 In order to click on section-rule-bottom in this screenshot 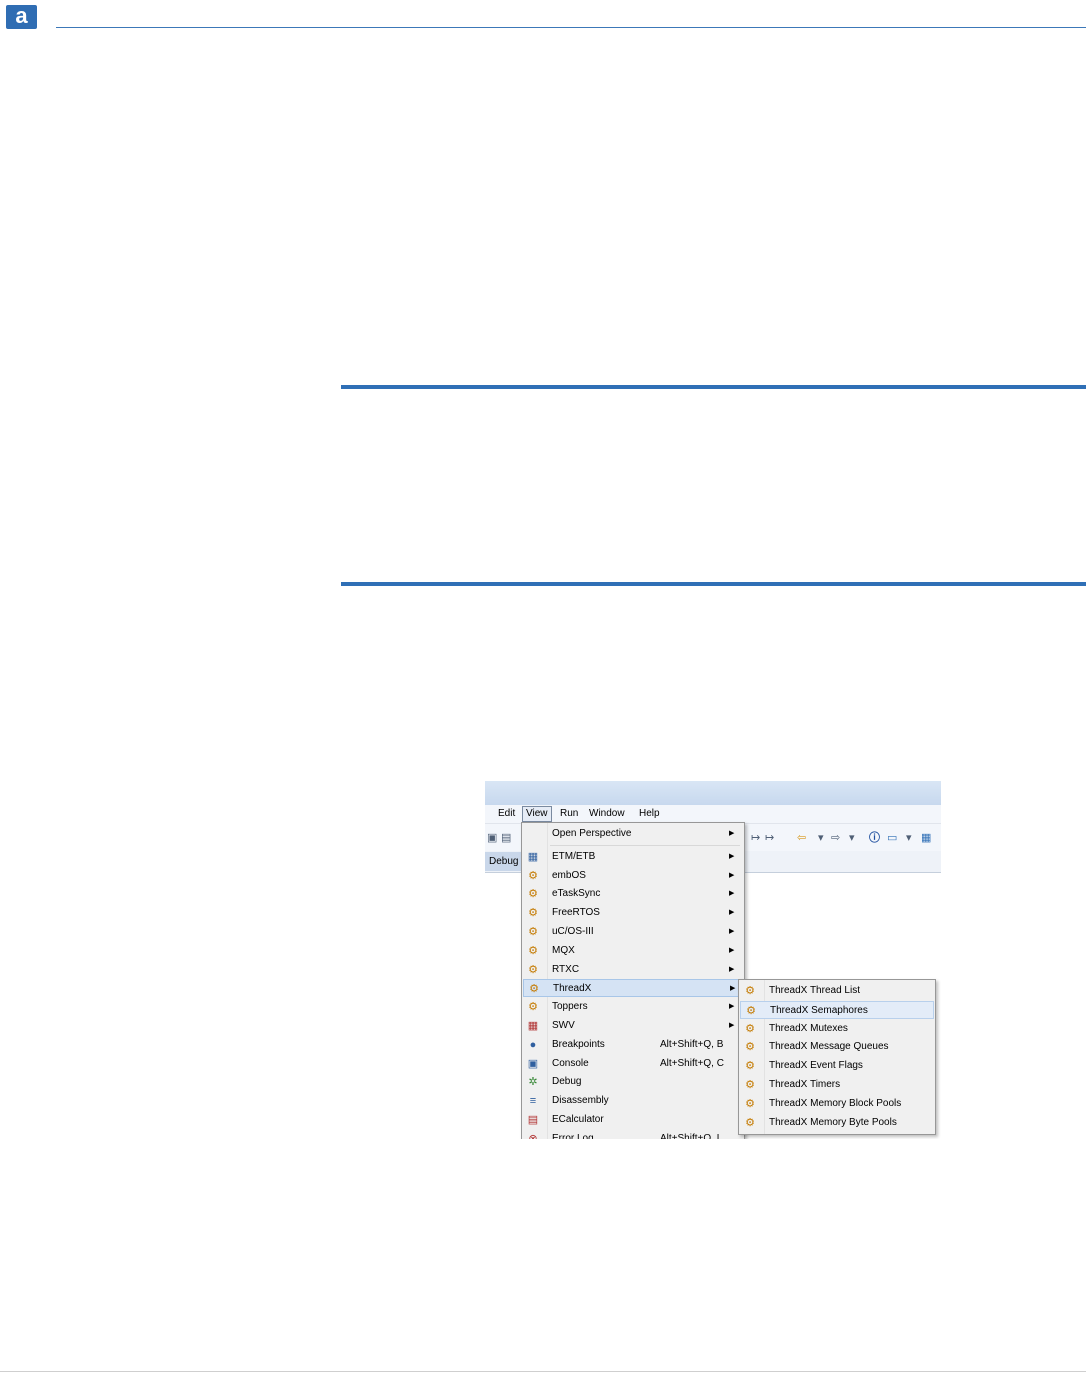, I will do `click(713, 584)`.